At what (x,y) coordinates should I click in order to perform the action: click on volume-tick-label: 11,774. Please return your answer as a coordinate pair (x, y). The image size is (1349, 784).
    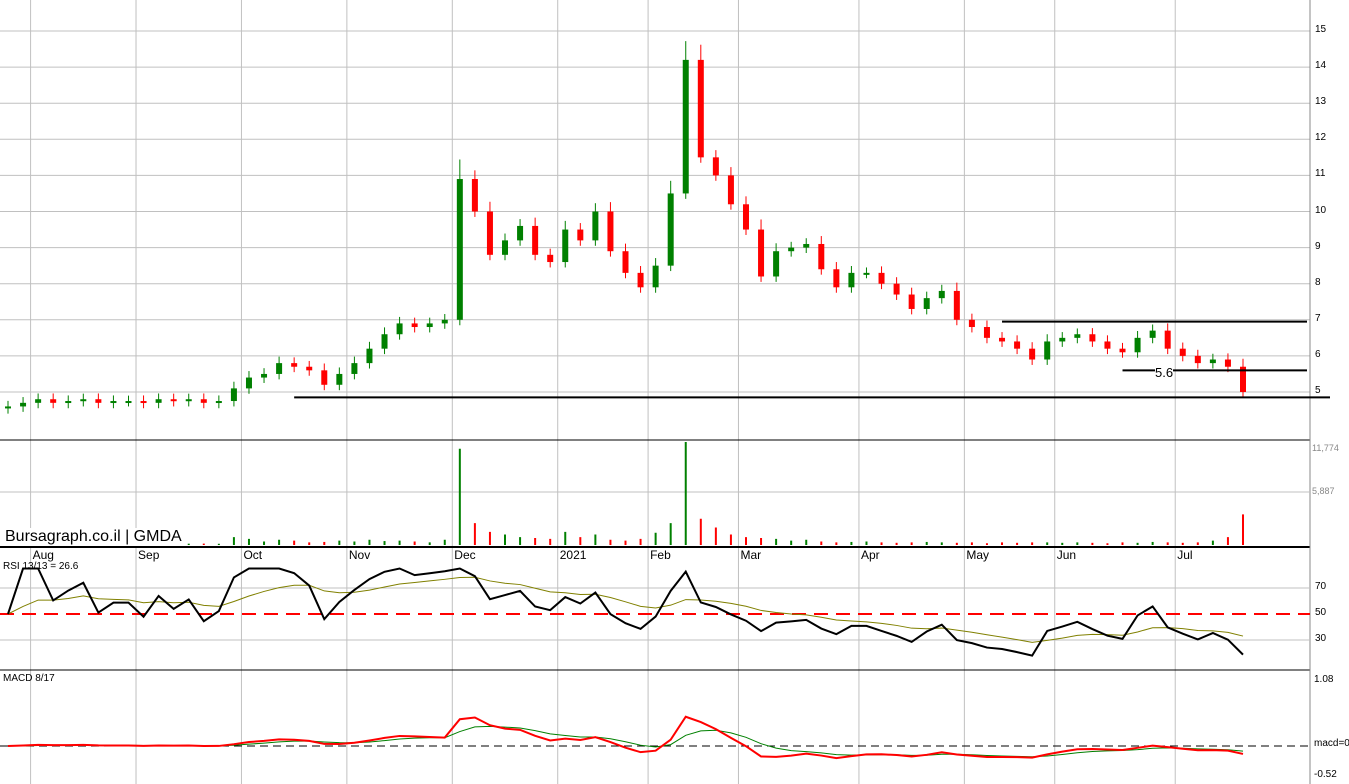
    Looking at the image, I should click on (1325, 448).